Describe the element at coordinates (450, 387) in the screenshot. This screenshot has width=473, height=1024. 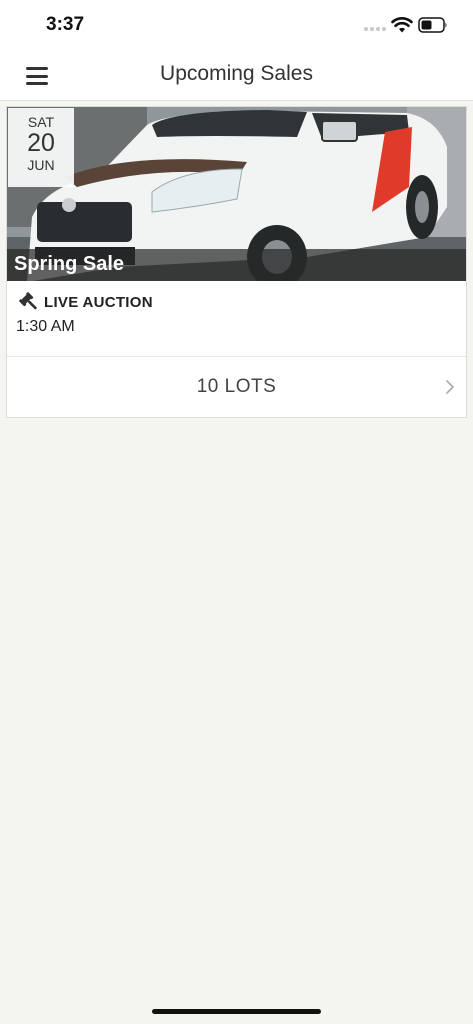
I see `chevron-right-icon` at that location.